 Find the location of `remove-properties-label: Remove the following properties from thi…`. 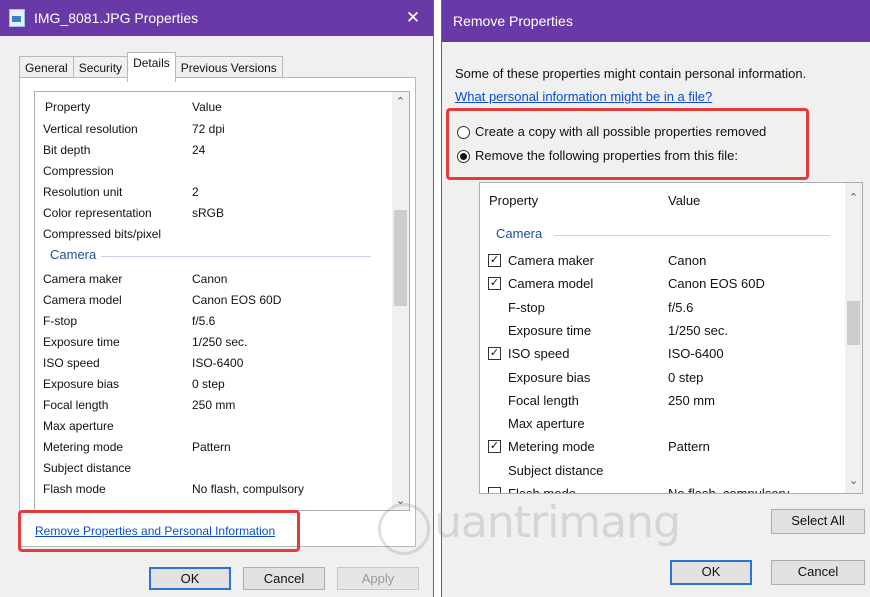

remove-properties-label: Remove the following properties from thi… is located at coordinates (606, 155).